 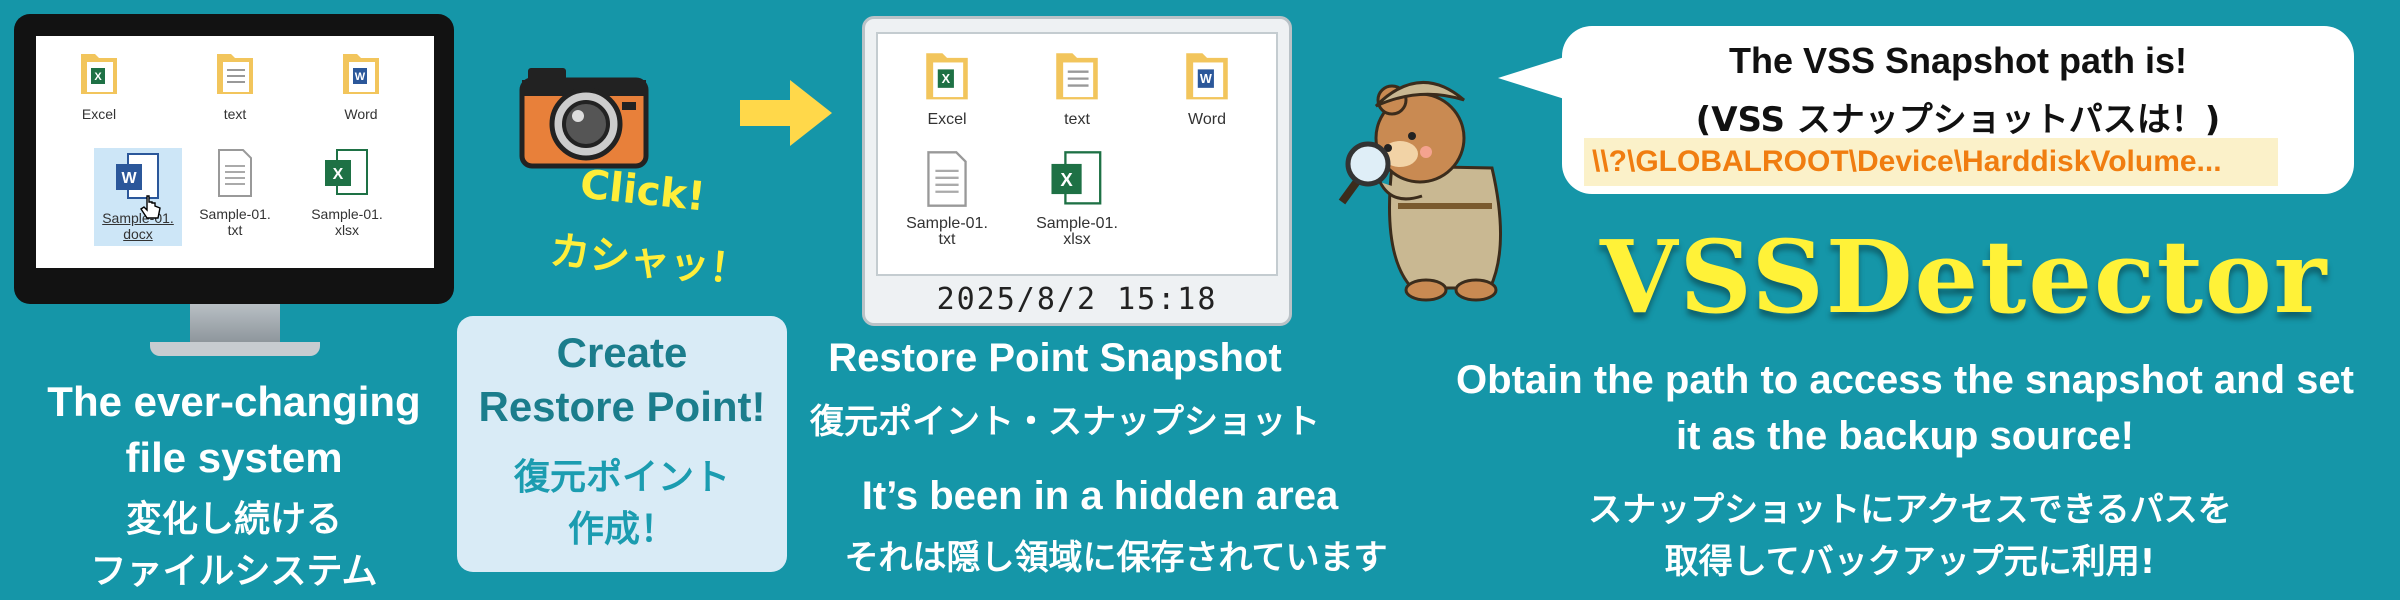 What do you see at coordinates (1100, 496) in the screenshot?
I see `hidden-area-text: It’s been in a hidden area` at bounding box center [1100, 496].